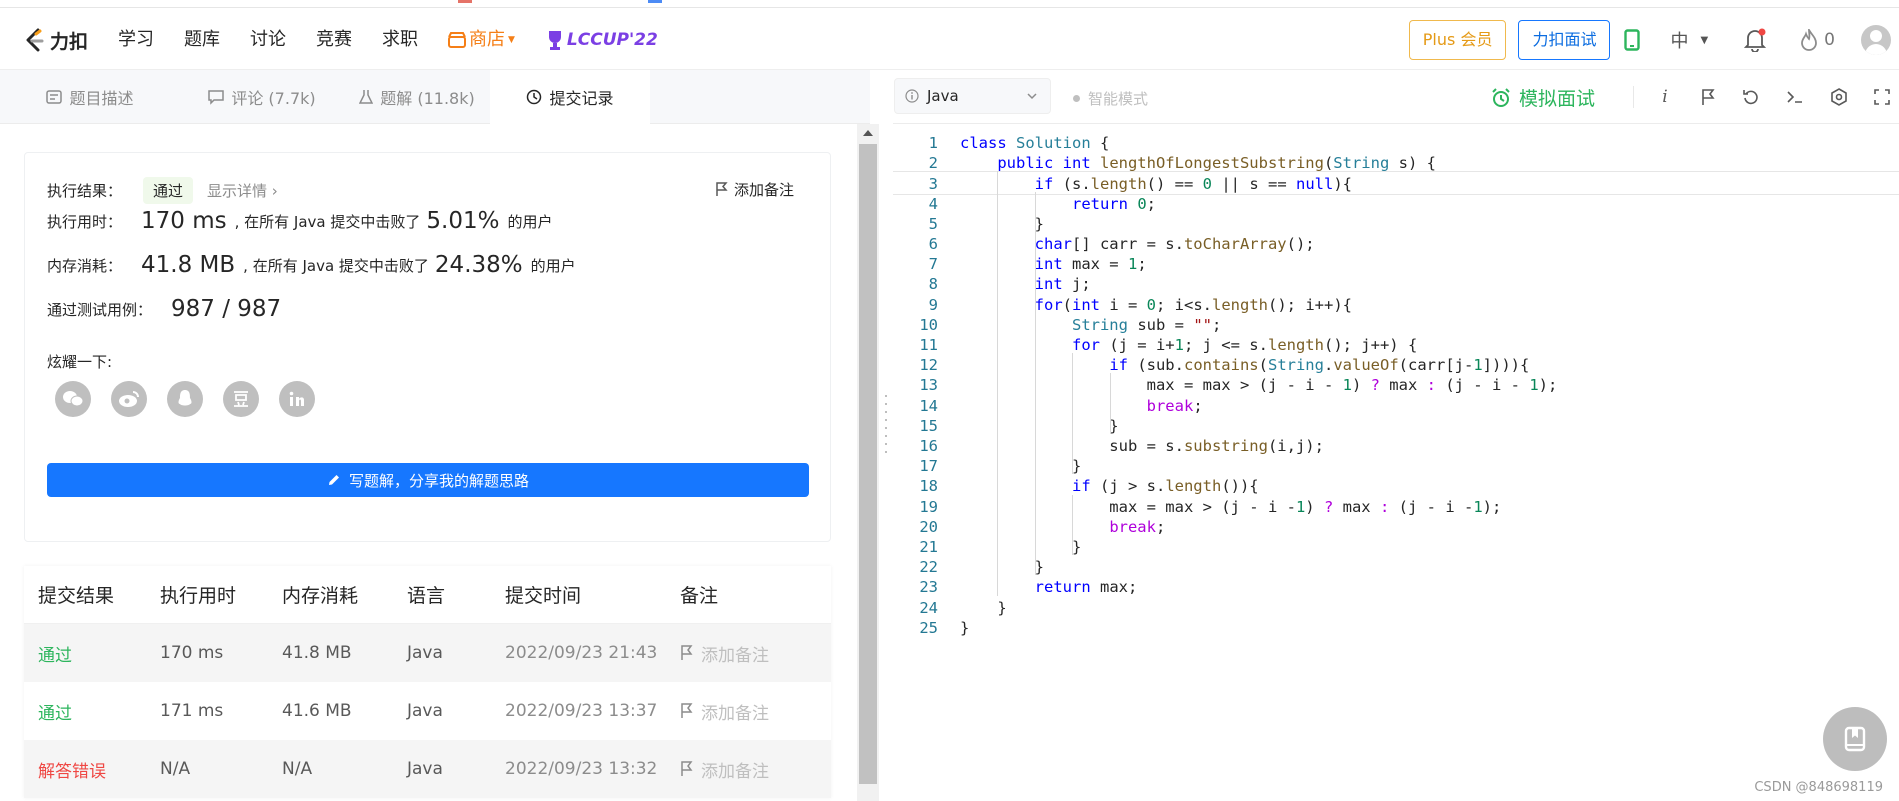 This screenshot has width=1899, height=801. I want to click on nav-discuss: 讨论, so click(268, 40).